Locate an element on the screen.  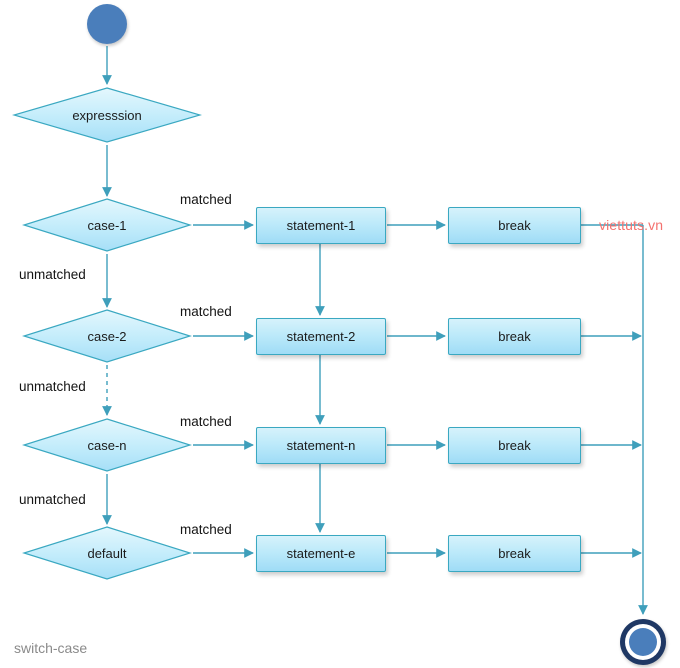
process-break-2-label: break is located at coordinates (514, 336).